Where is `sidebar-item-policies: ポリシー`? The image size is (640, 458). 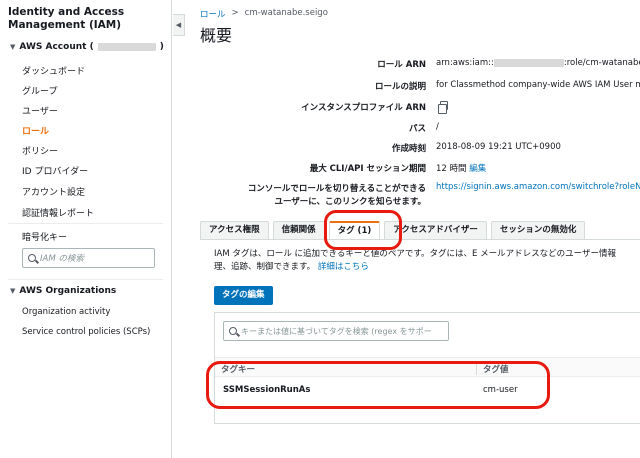 sidebar-item-policies: ポリシー is located at coordinates (40, 150).